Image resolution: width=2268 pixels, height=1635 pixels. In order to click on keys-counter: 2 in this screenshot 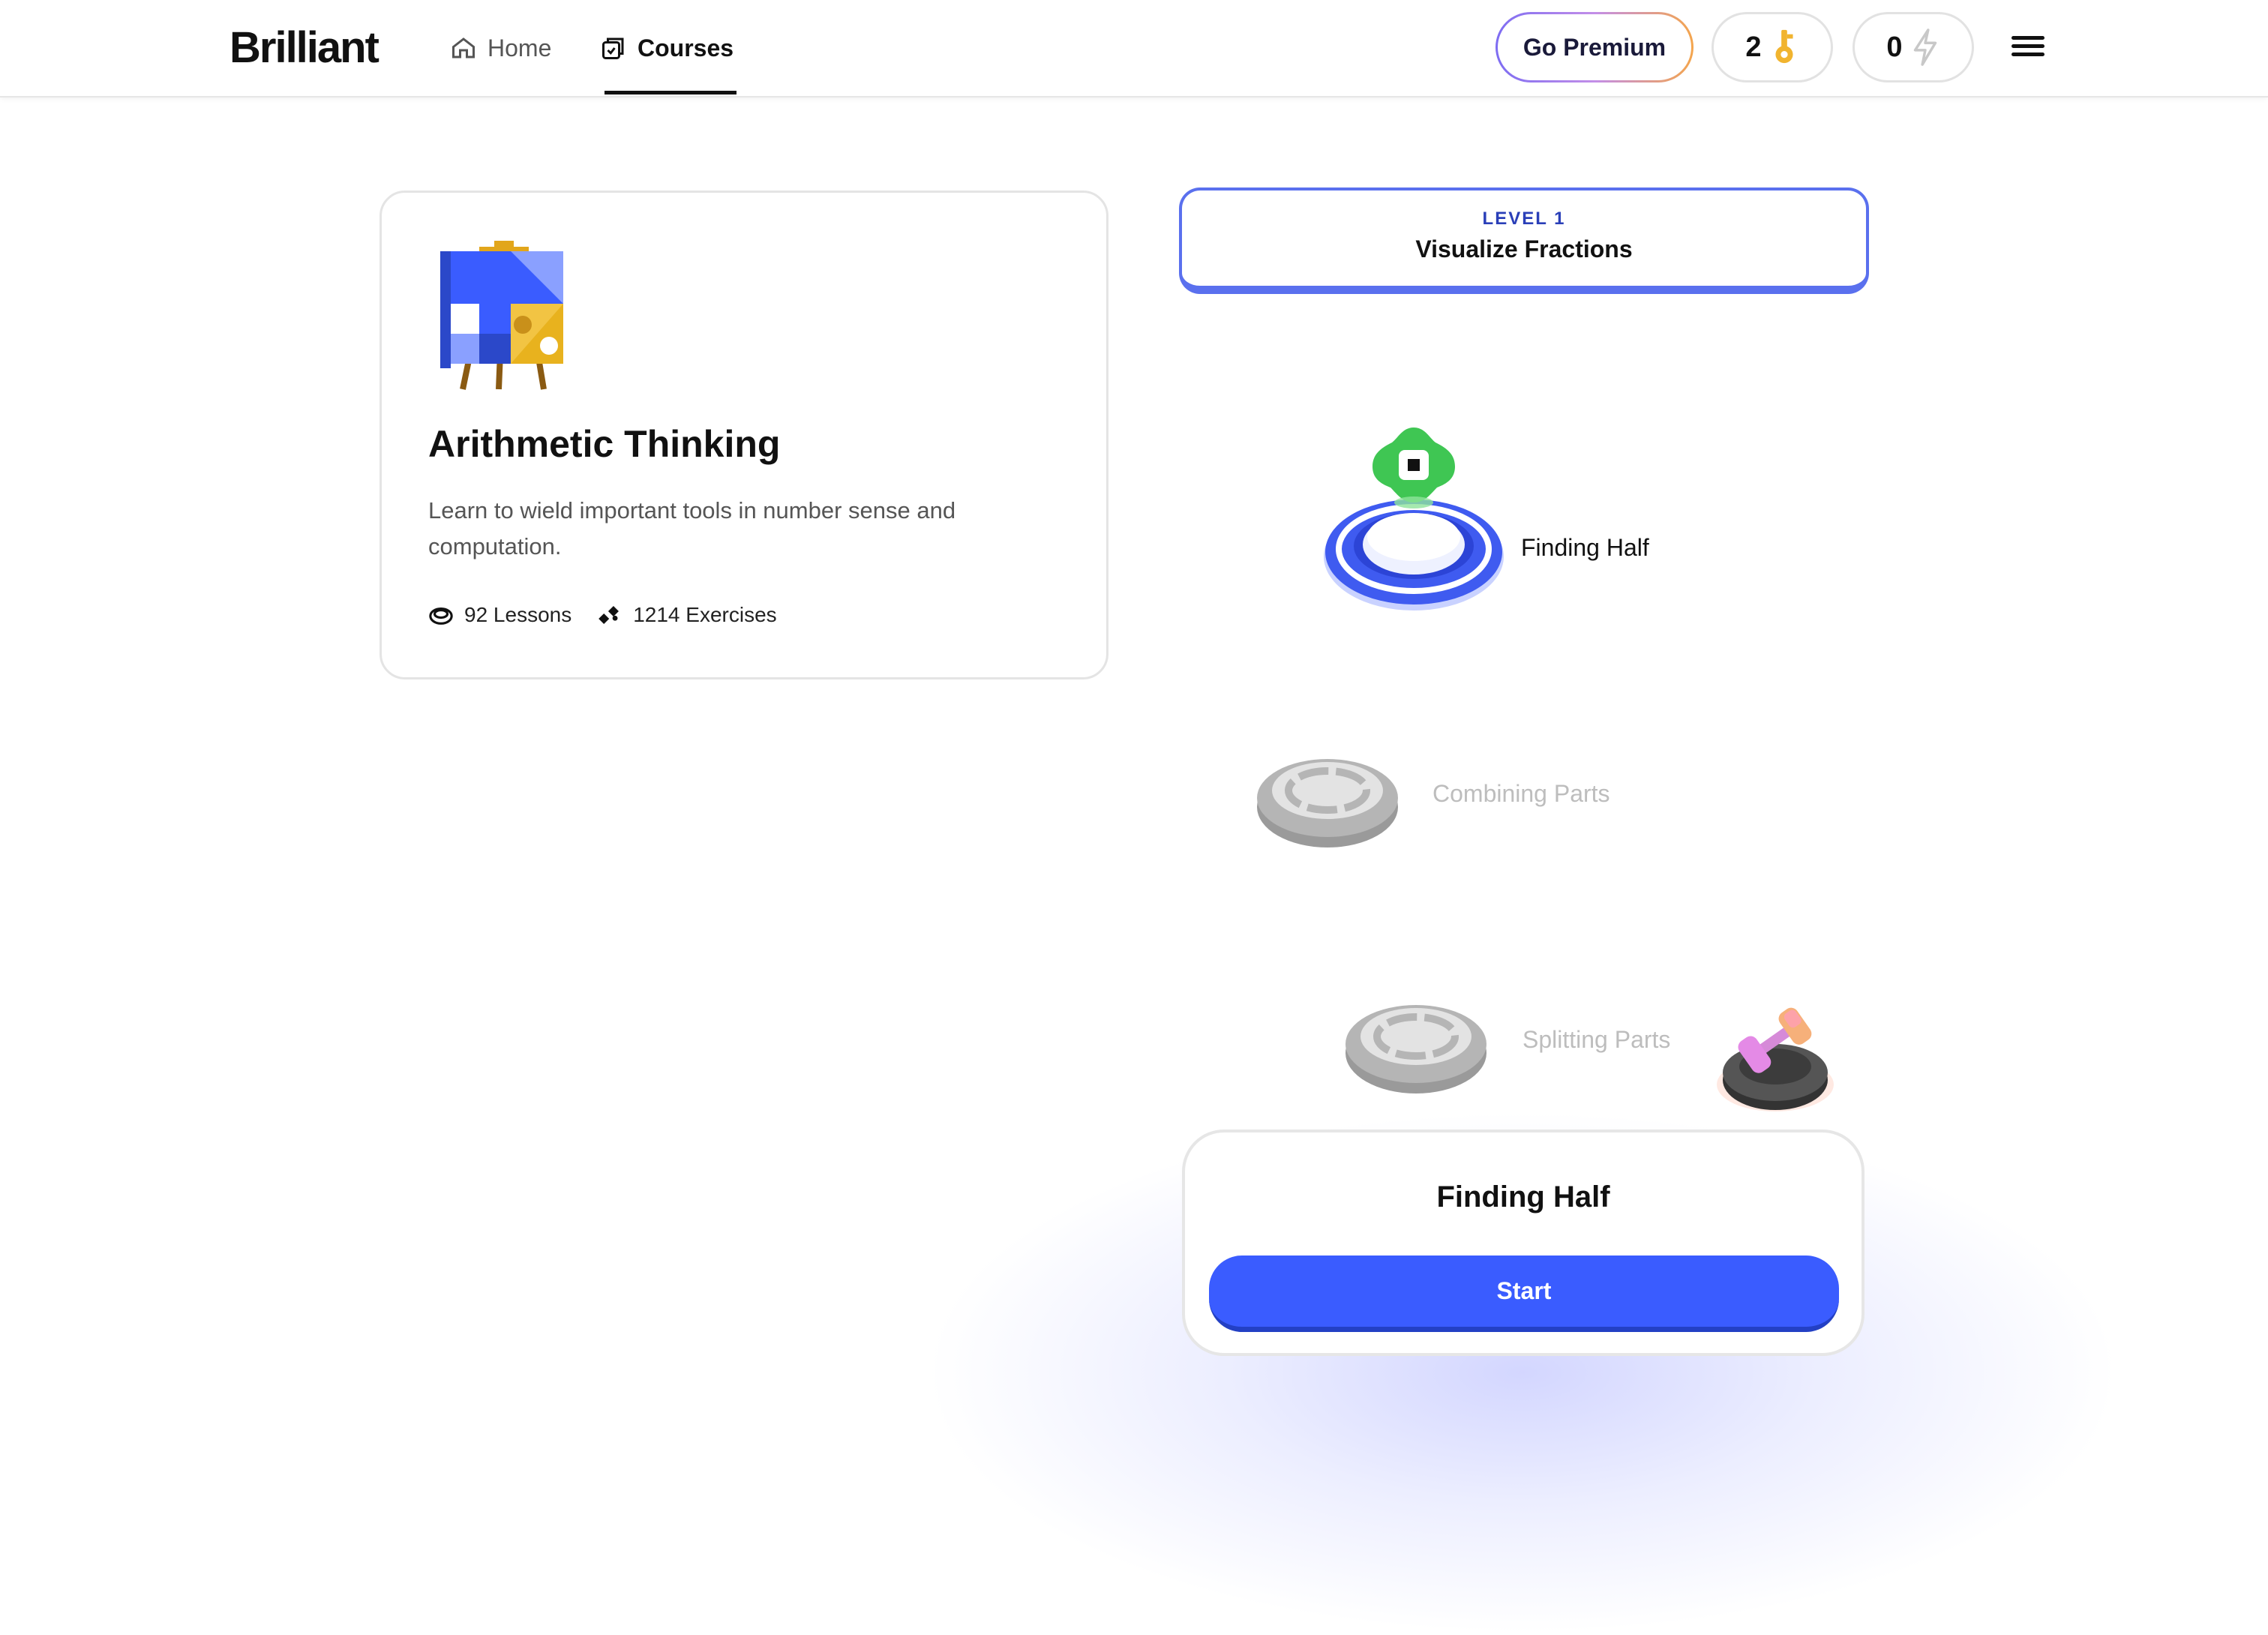, I will do `click(1772, 47)`.